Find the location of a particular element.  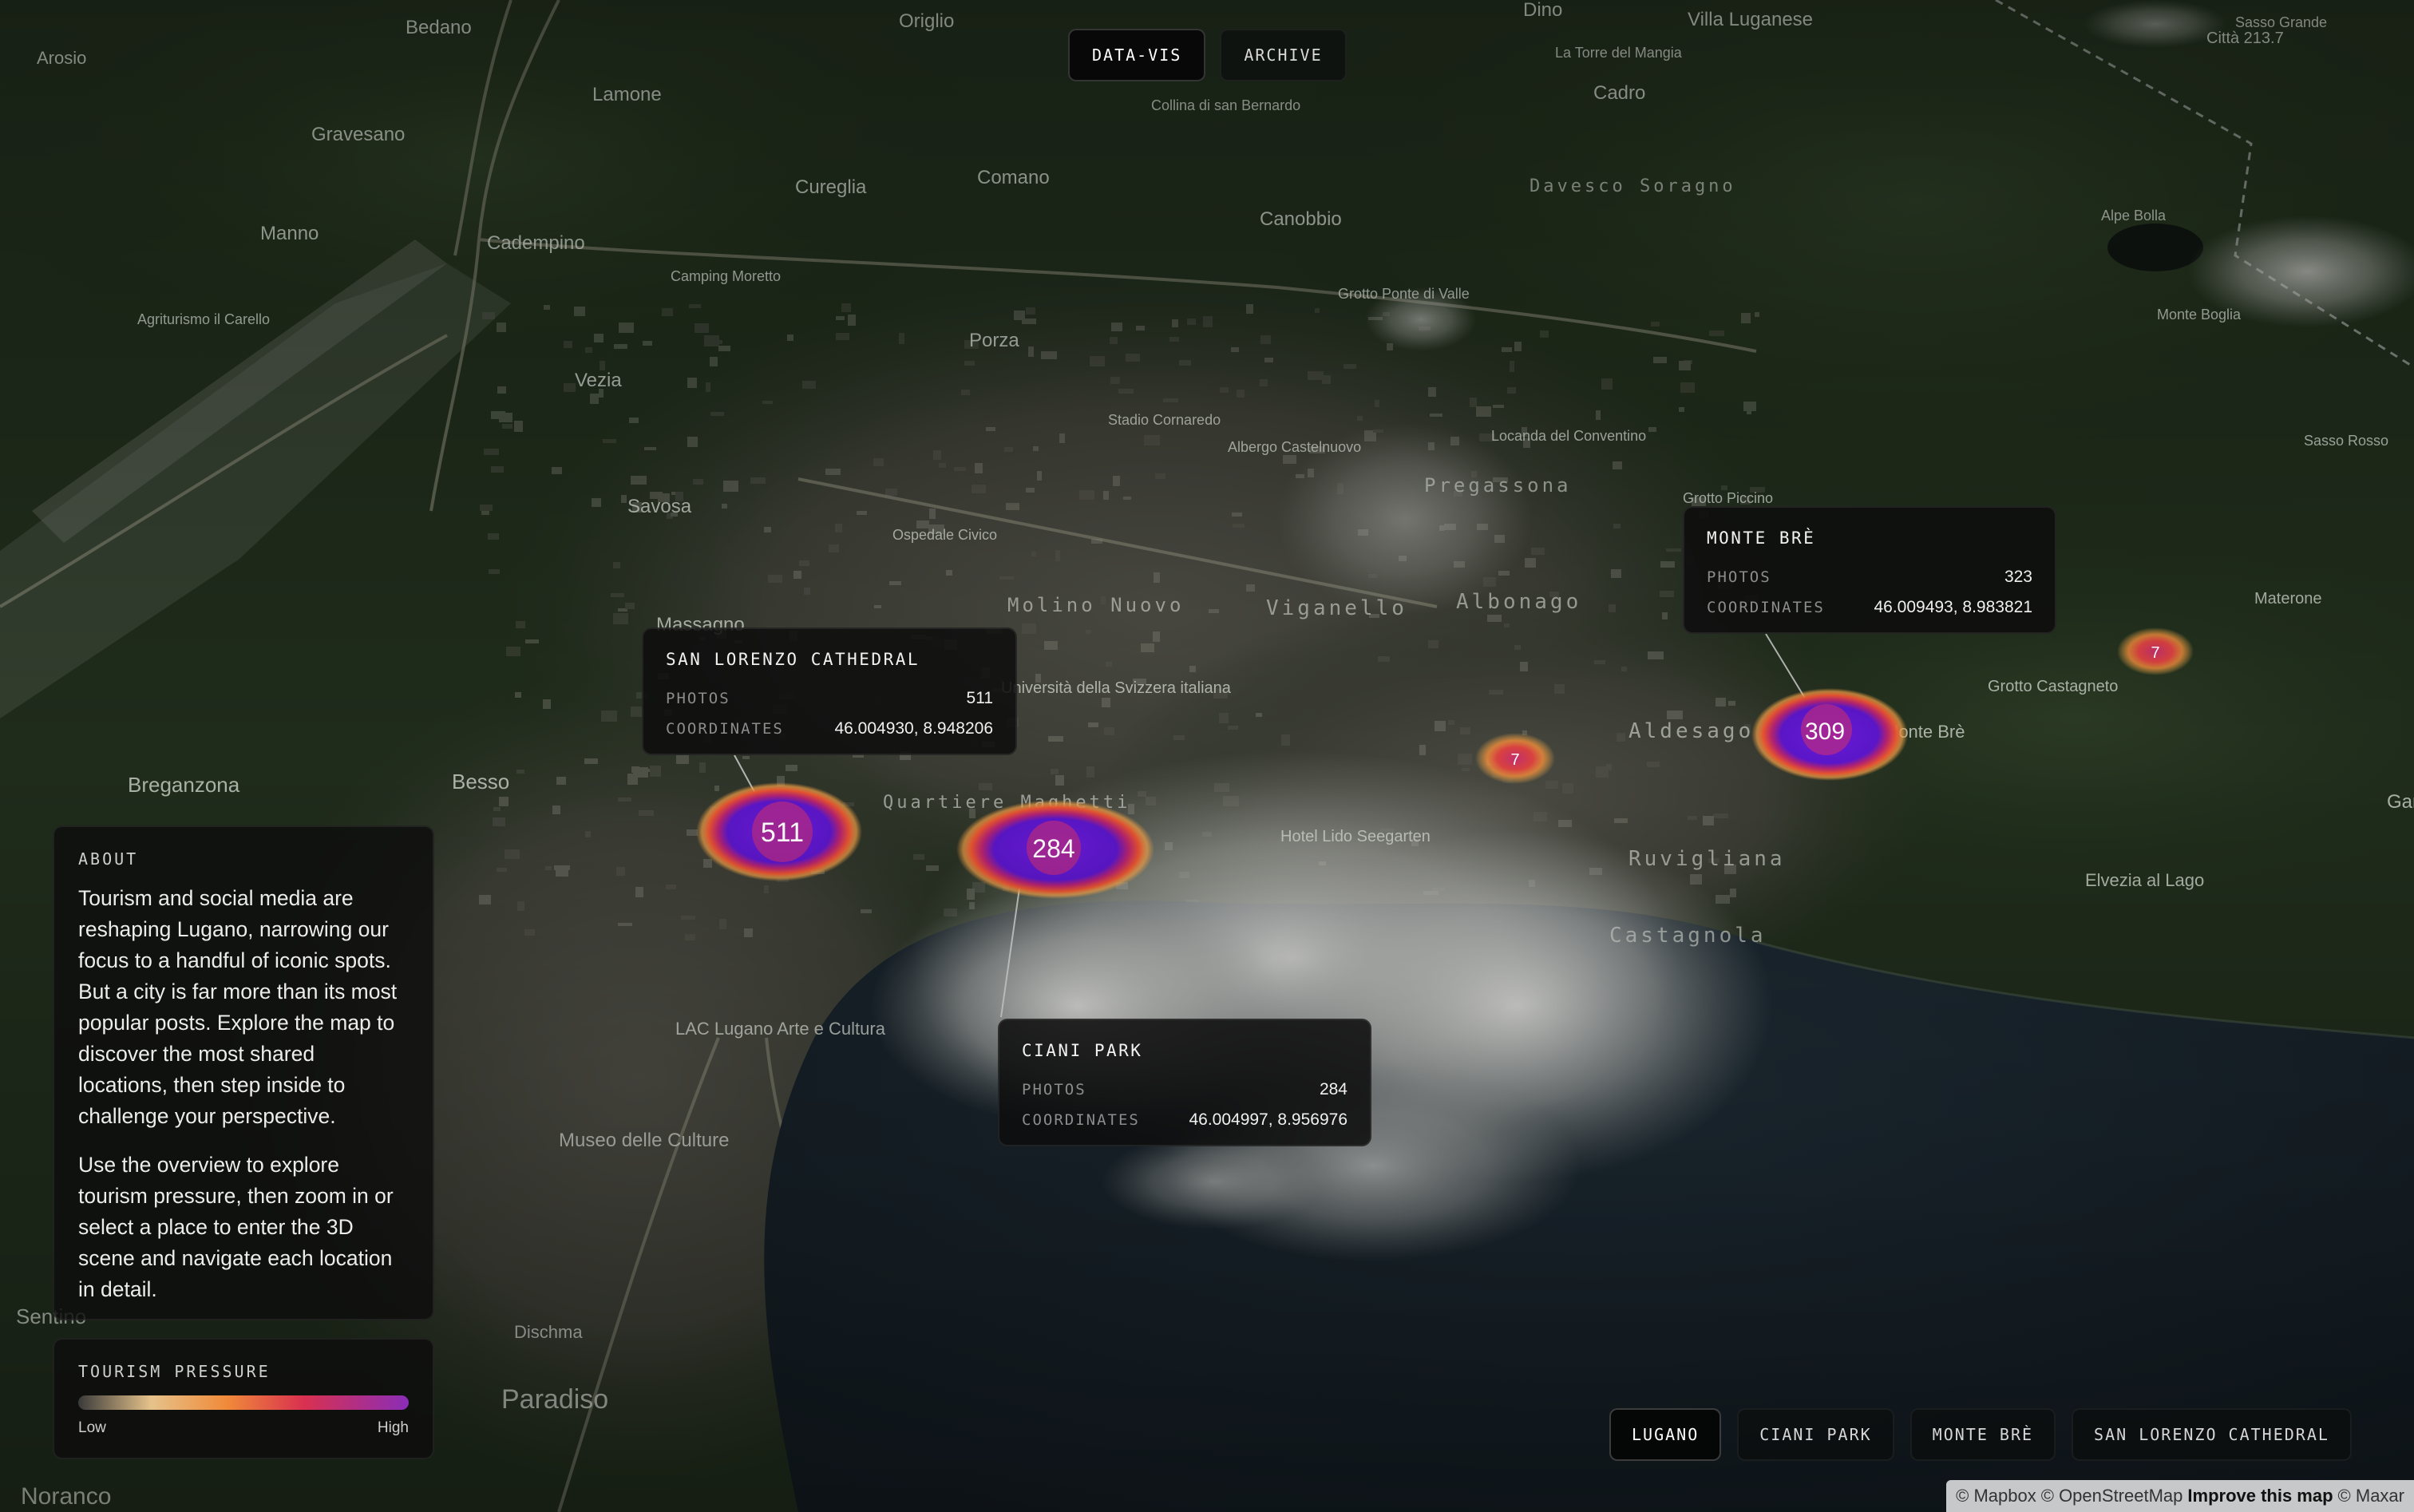

map-place-label: Museo delle Culture is located at coordinates (644, 1140).